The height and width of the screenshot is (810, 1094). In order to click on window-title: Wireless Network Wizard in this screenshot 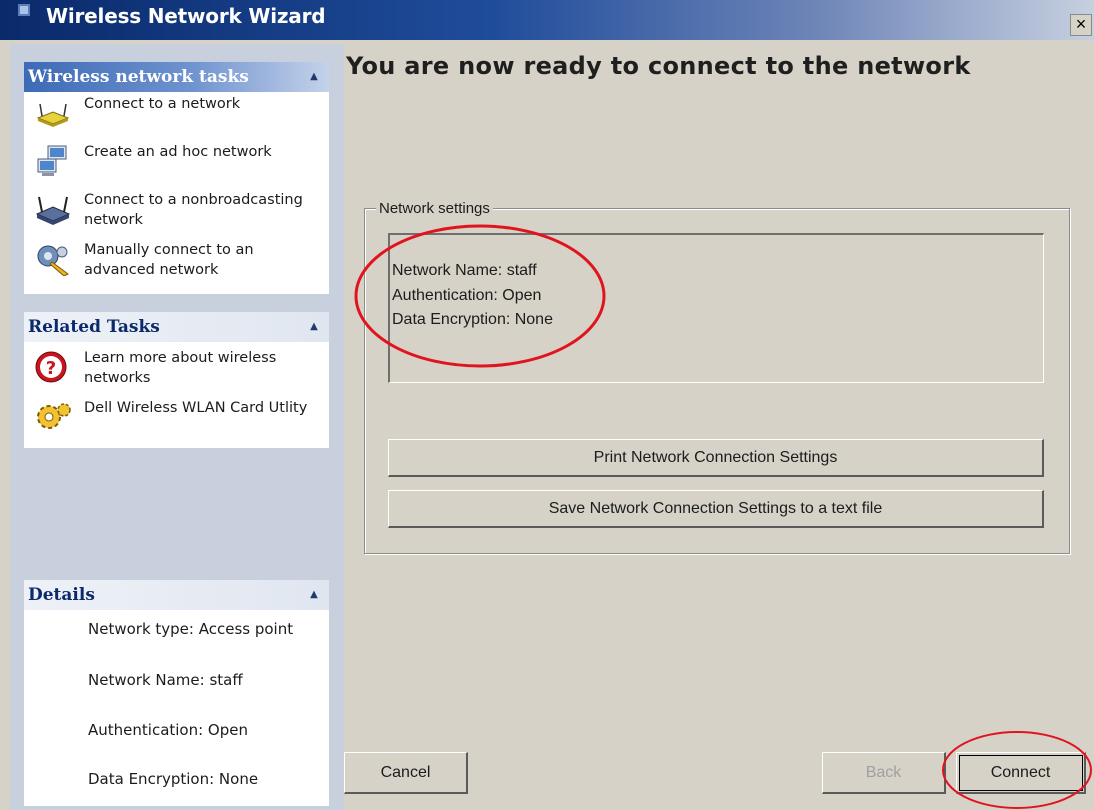, I will do `click(186, 16)`.